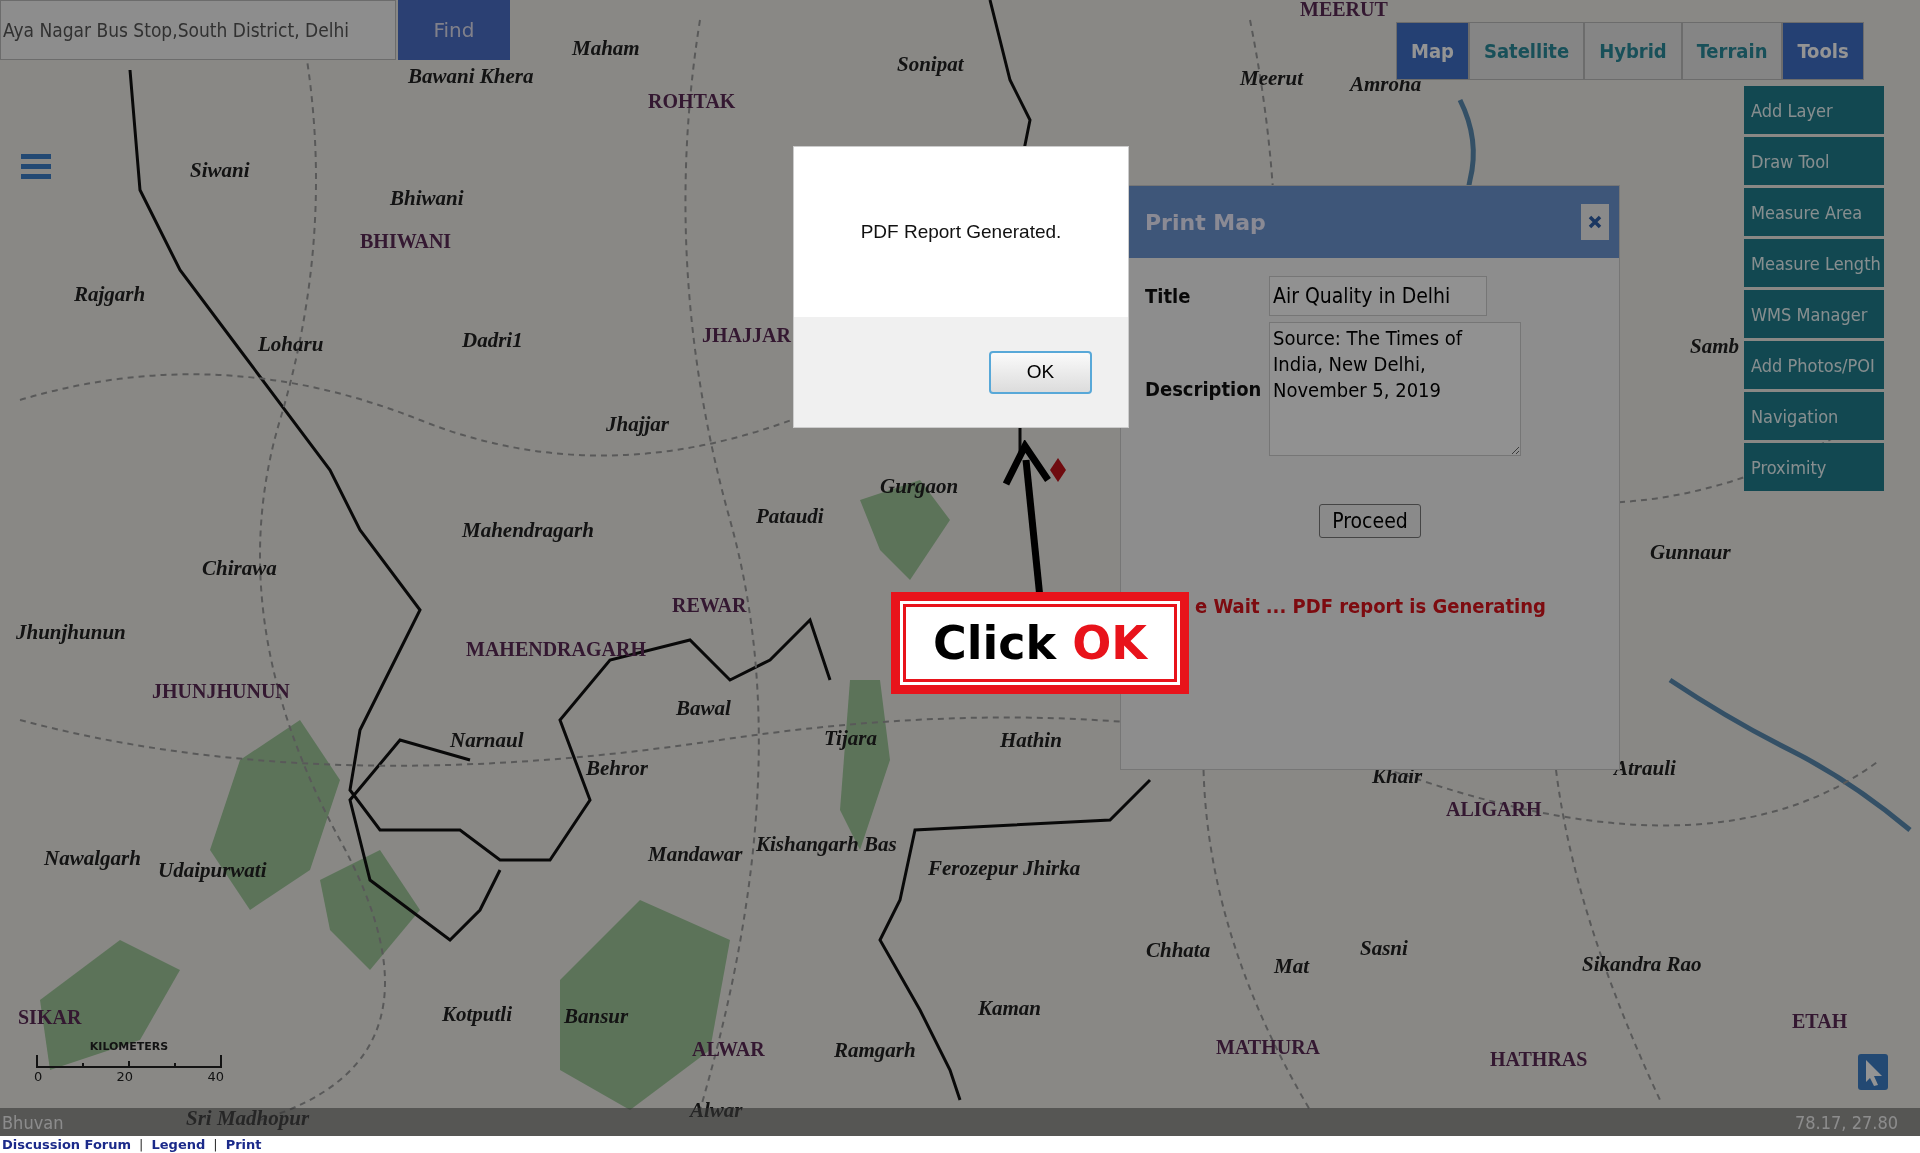 The image size is (1920, 1153). I want to click on place-label: Rajgarh, so click(110, 294).